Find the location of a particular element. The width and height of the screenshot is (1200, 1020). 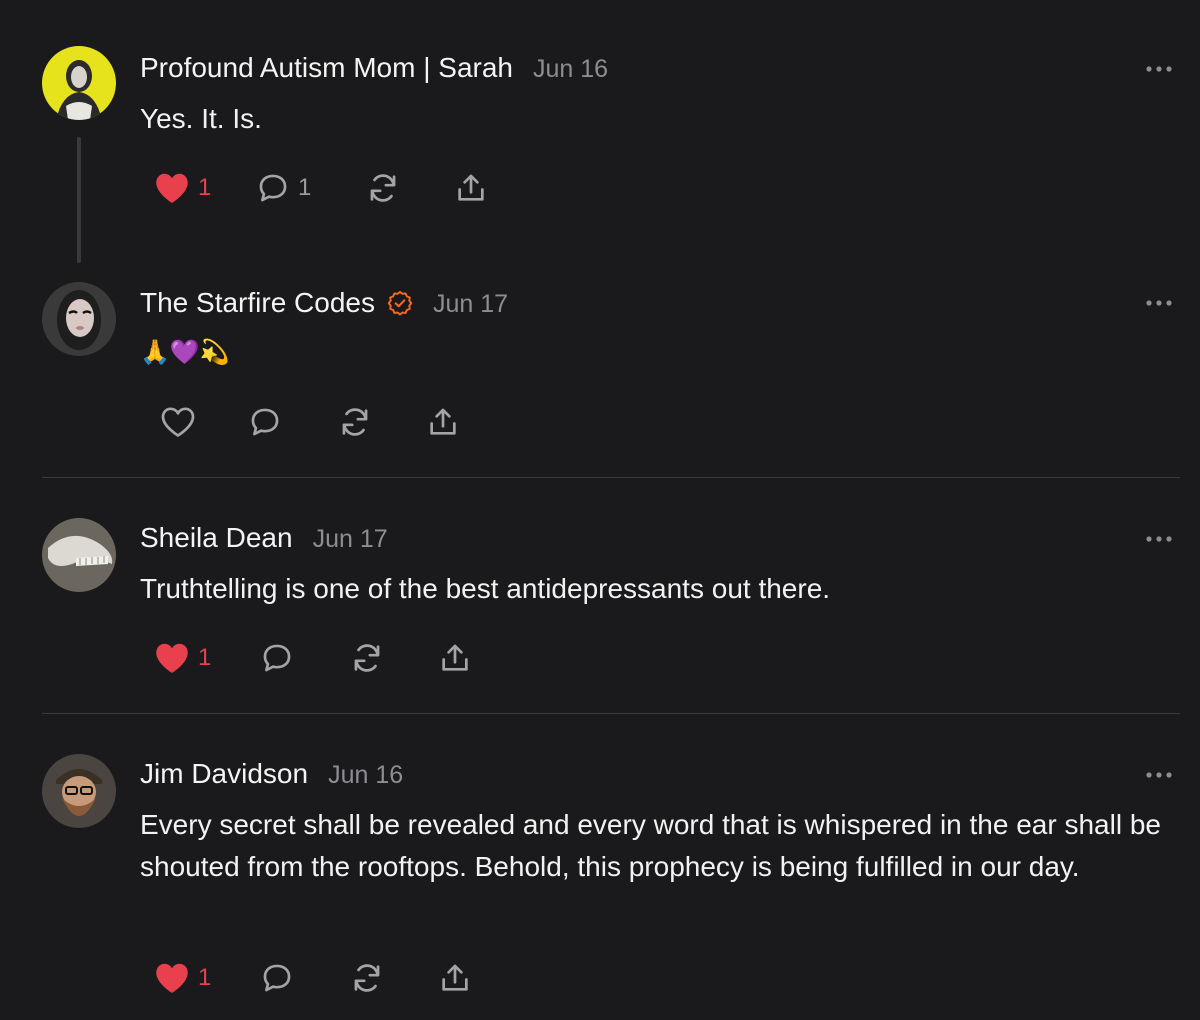

avatar-jim is located at coordinates (79, 791).